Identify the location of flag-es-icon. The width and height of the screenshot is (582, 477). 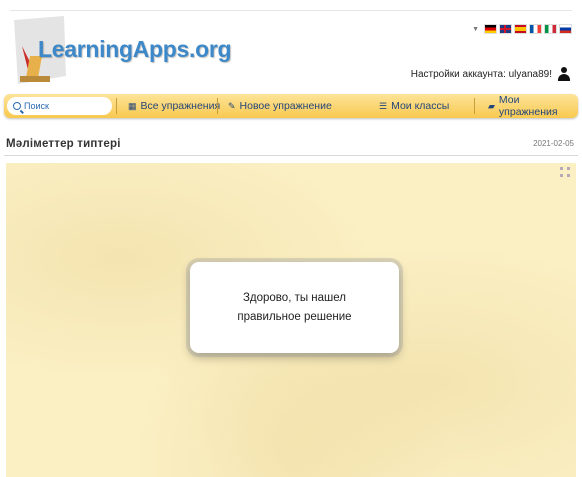
(520, 29).